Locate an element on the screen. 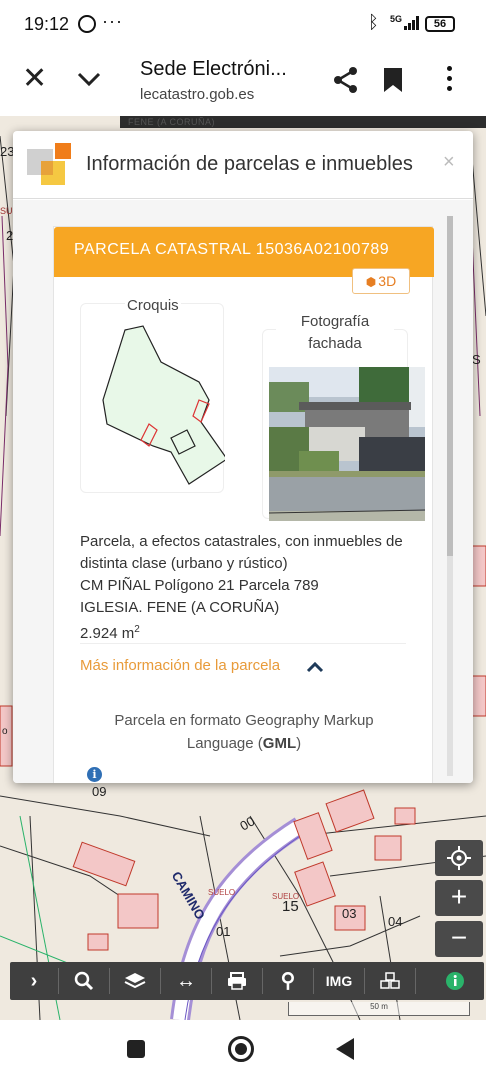 The image size is (486, 1080). facade-photo is located at coordinates (347, 444).